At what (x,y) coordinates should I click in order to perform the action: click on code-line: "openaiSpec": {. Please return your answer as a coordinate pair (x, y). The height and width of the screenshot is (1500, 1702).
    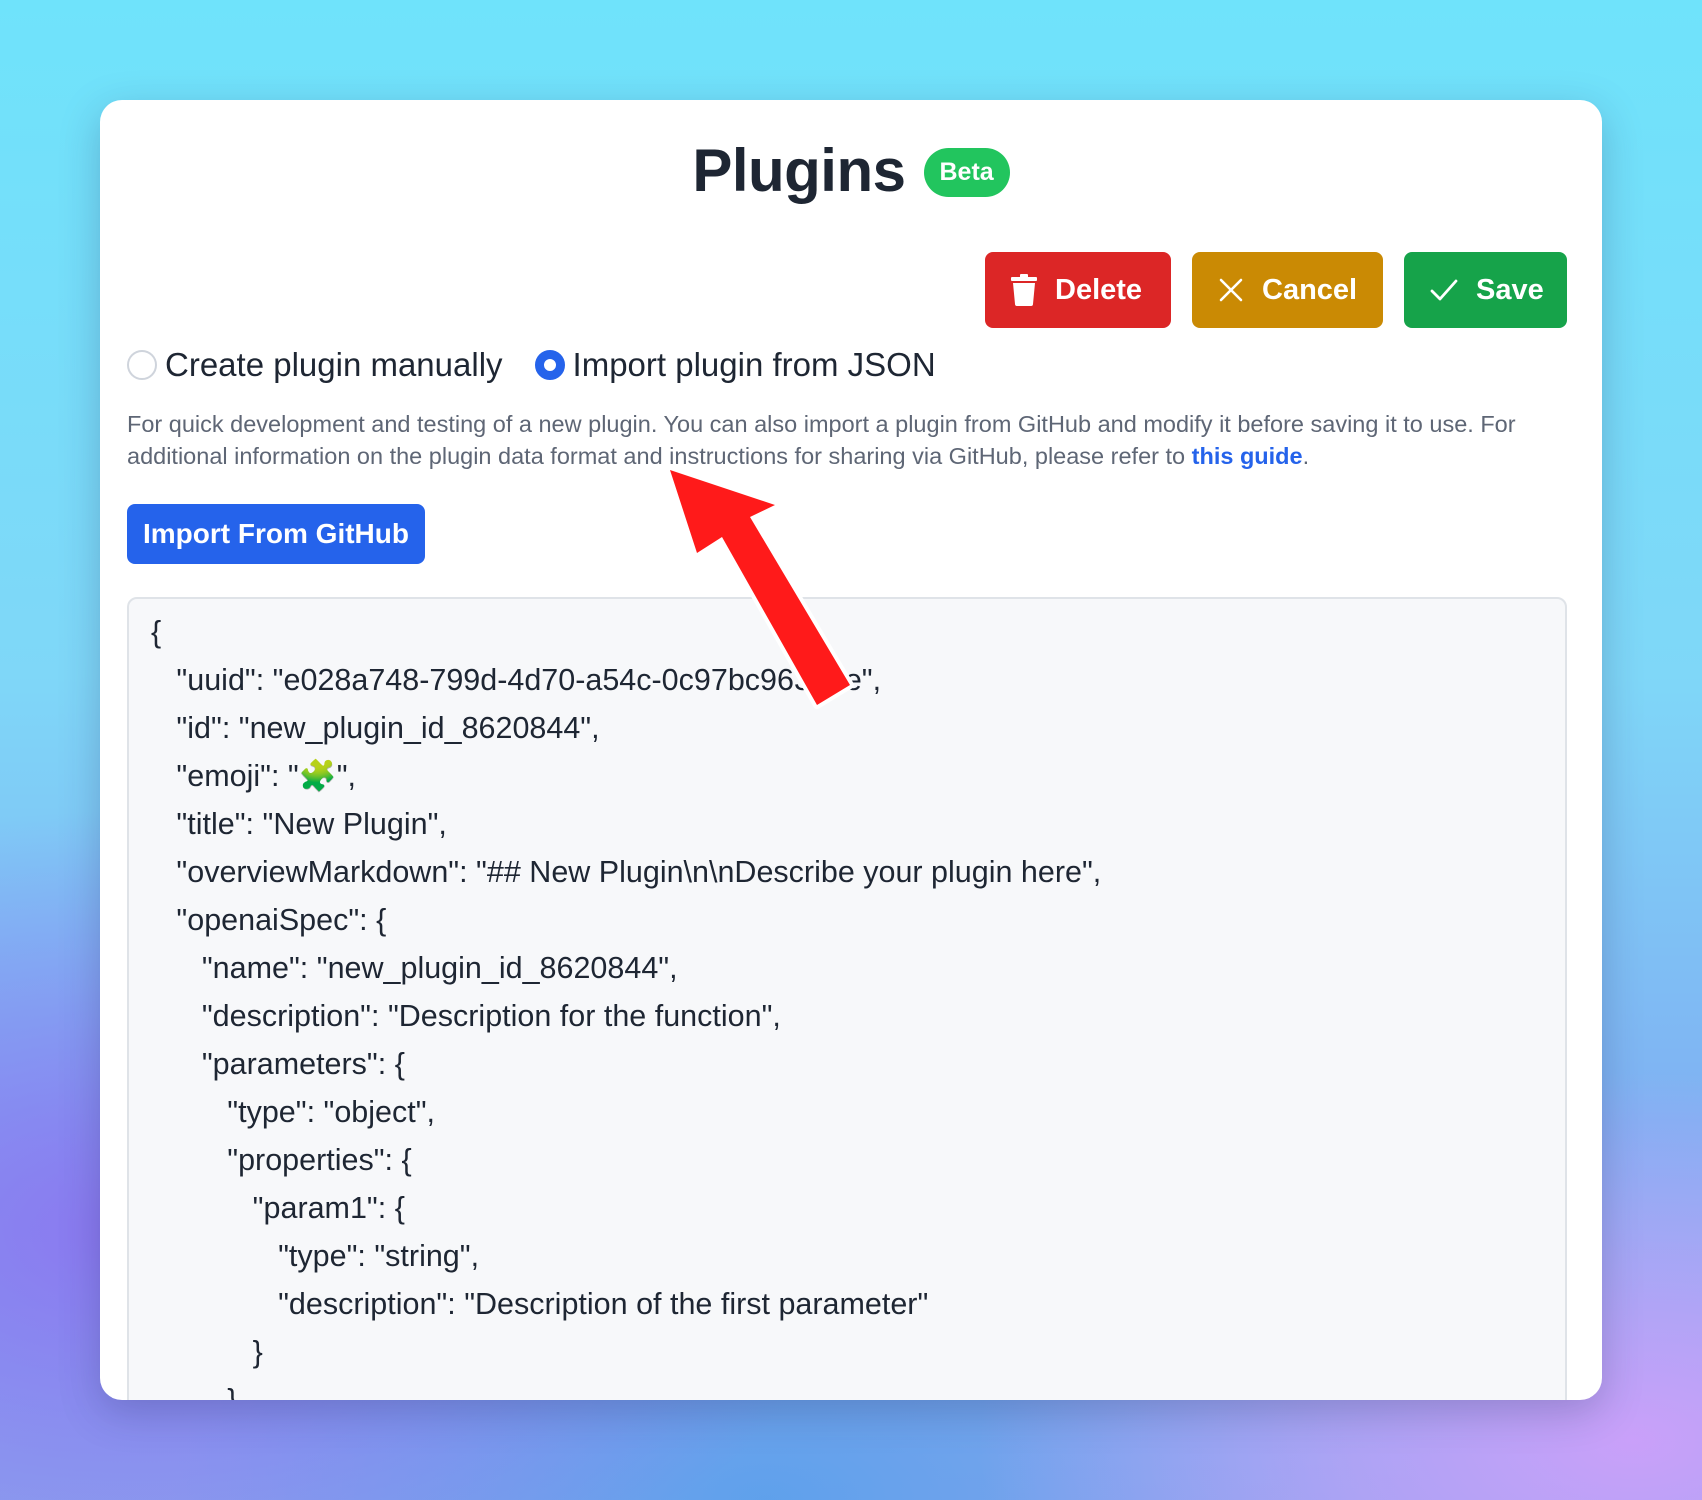
    Looking at the image, I should click on (269, 920).